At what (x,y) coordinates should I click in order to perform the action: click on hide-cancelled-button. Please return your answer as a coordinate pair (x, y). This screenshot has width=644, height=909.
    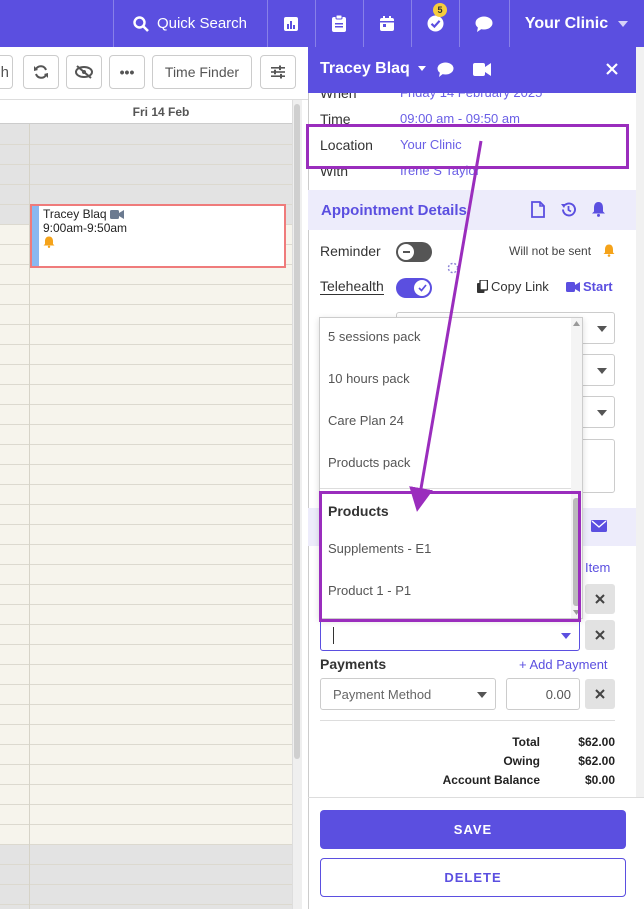
    Looking at the image, I should click on (84, 72).